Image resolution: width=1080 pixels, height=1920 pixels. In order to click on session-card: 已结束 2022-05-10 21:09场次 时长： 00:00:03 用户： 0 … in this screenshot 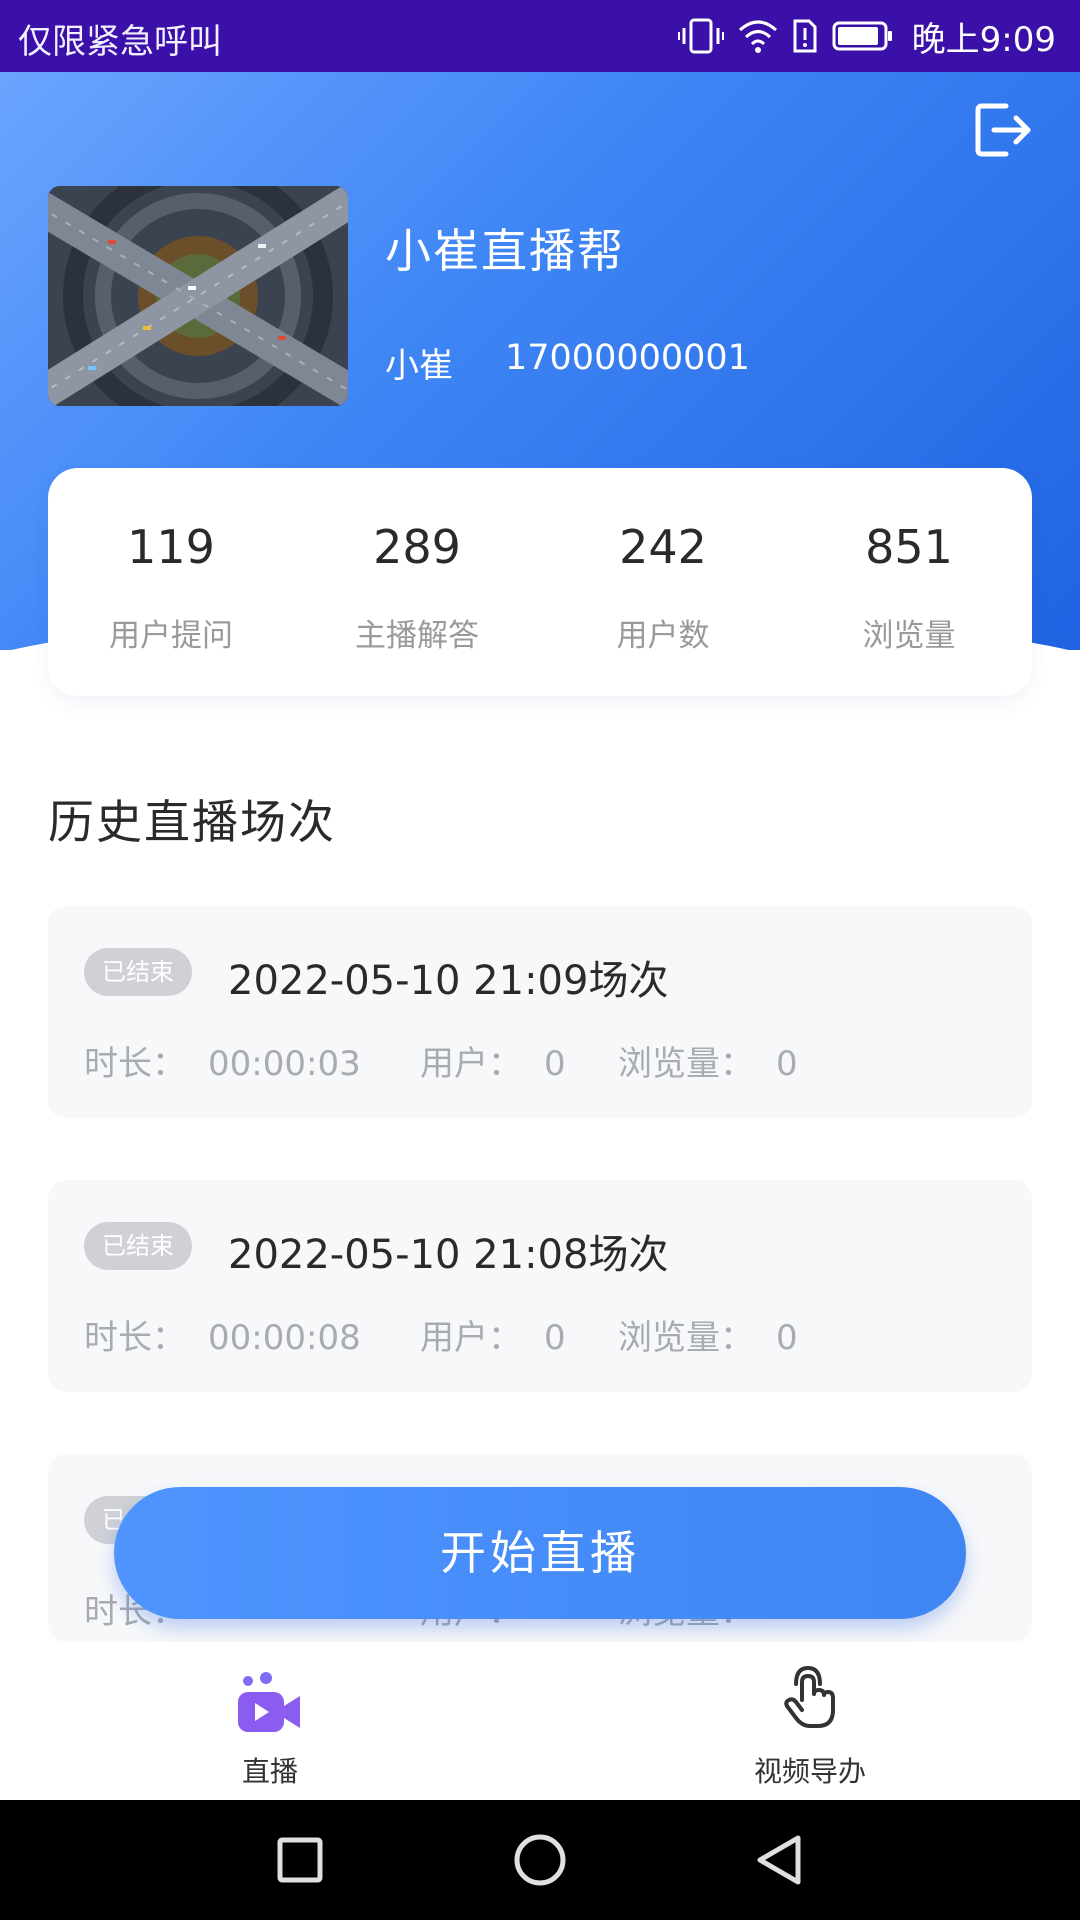, I will do `click(540, 1012)`.